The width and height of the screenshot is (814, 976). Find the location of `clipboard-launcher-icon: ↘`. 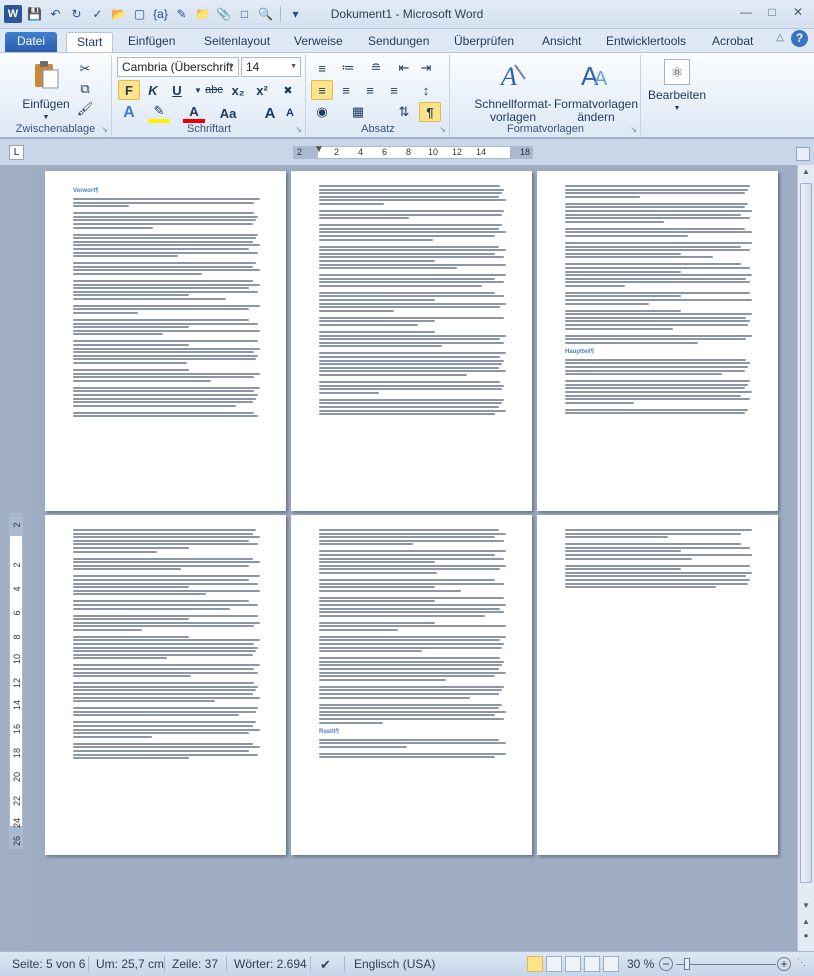

clipboard-launcher-icon: ↘ is located at coordinates (104, 129).